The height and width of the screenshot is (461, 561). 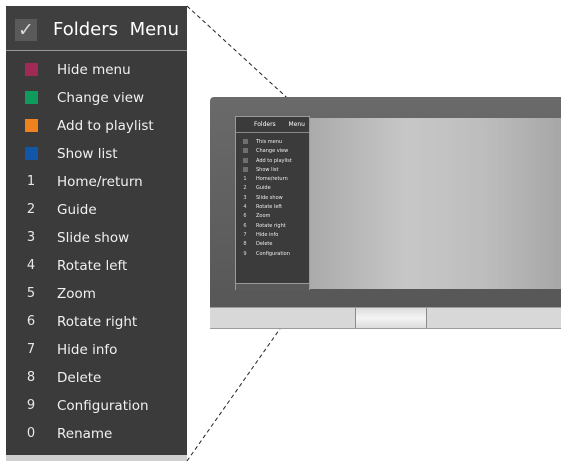 I want to click on tv-menu-item-label: Hide info, so click(x=267, y=234).